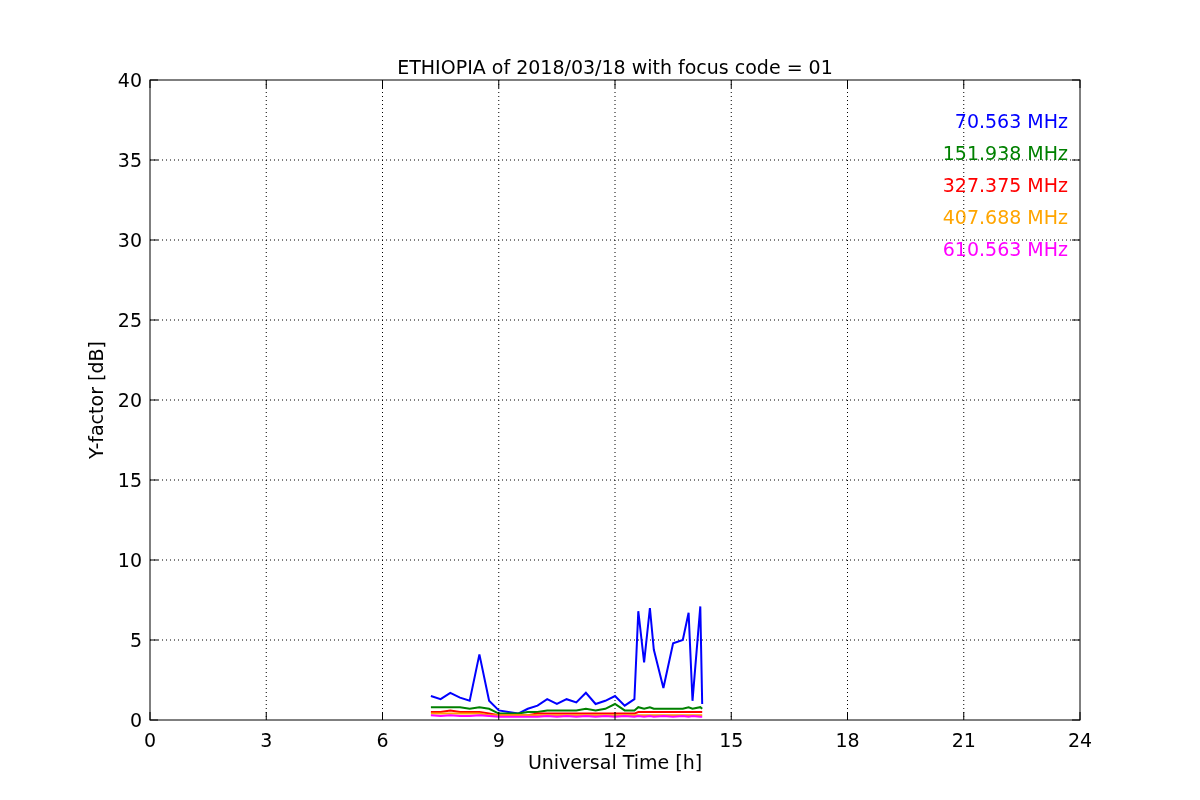 This screenshot has height=800, width=1200. Describe the element at coordinates (1005, 185) in the screenshot. I see `legend-label: 327.375 MHz` at that location.